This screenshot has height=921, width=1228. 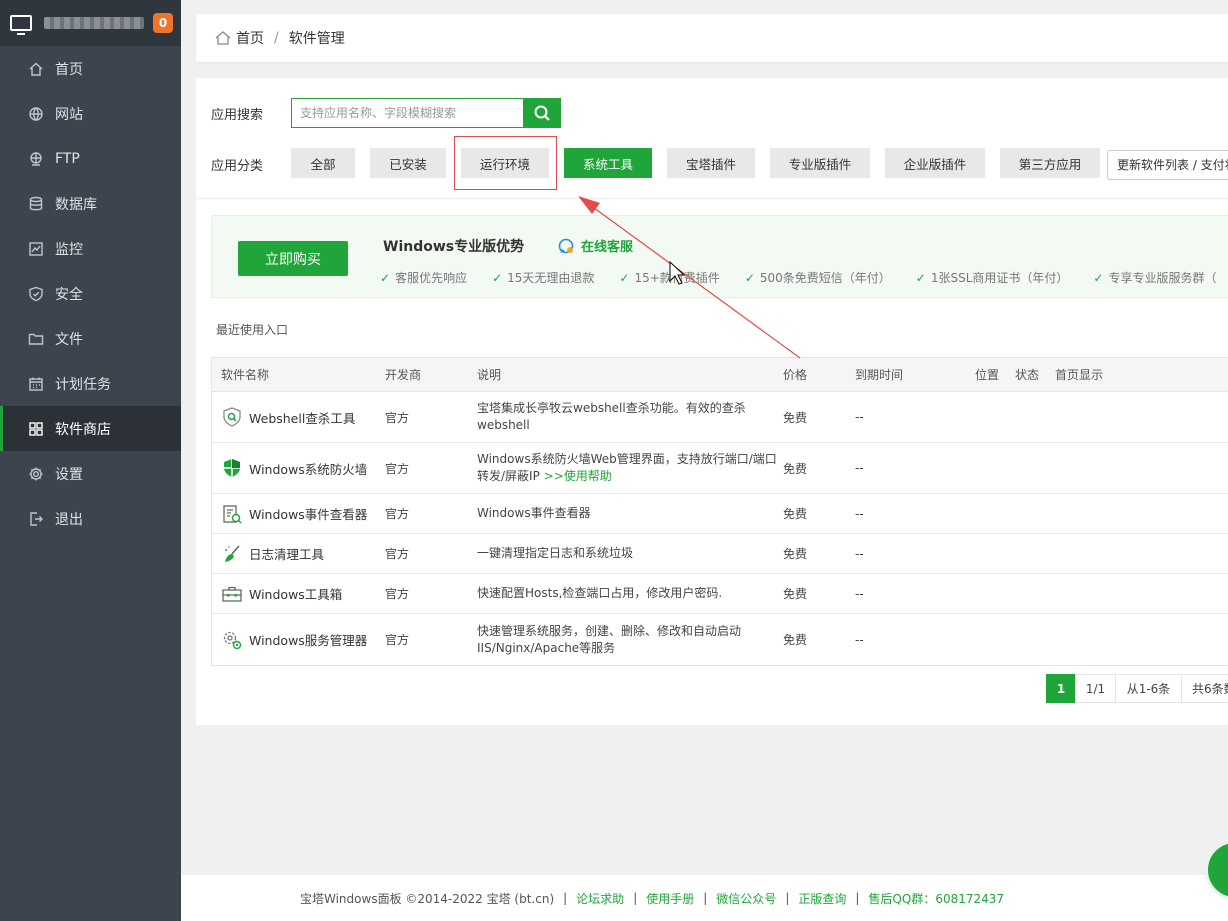 What do you see at coordinates (936, 898) in the screenshot?
I see `footer-link-qq-group: 售后QQ群：608172437` at bounding box center [936, 898].